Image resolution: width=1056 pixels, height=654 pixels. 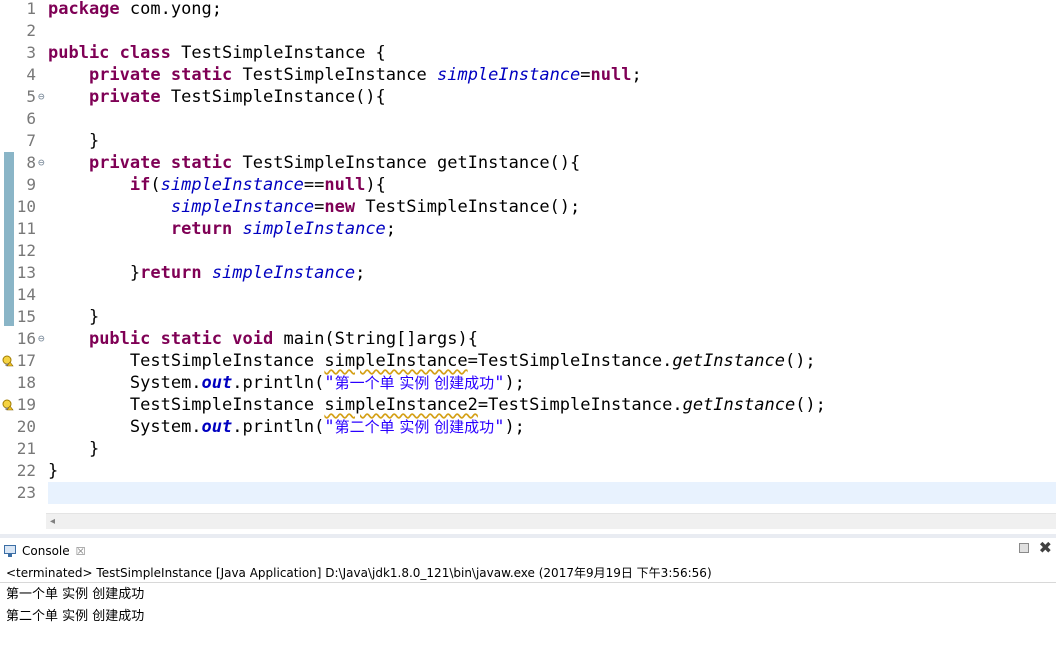 I want to click on console-output-line: 第二个单 实例 创建成功, so click(x=75, y=616).